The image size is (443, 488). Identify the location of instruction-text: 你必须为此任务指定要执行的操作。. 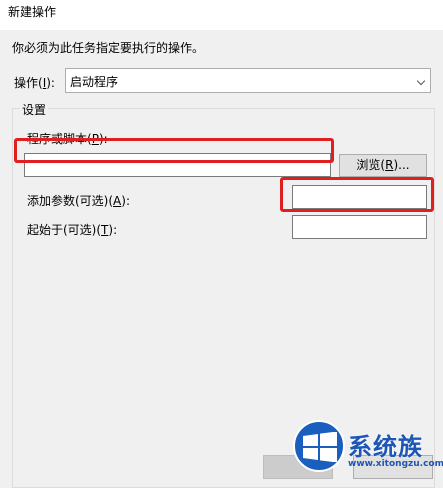
(108, 48).